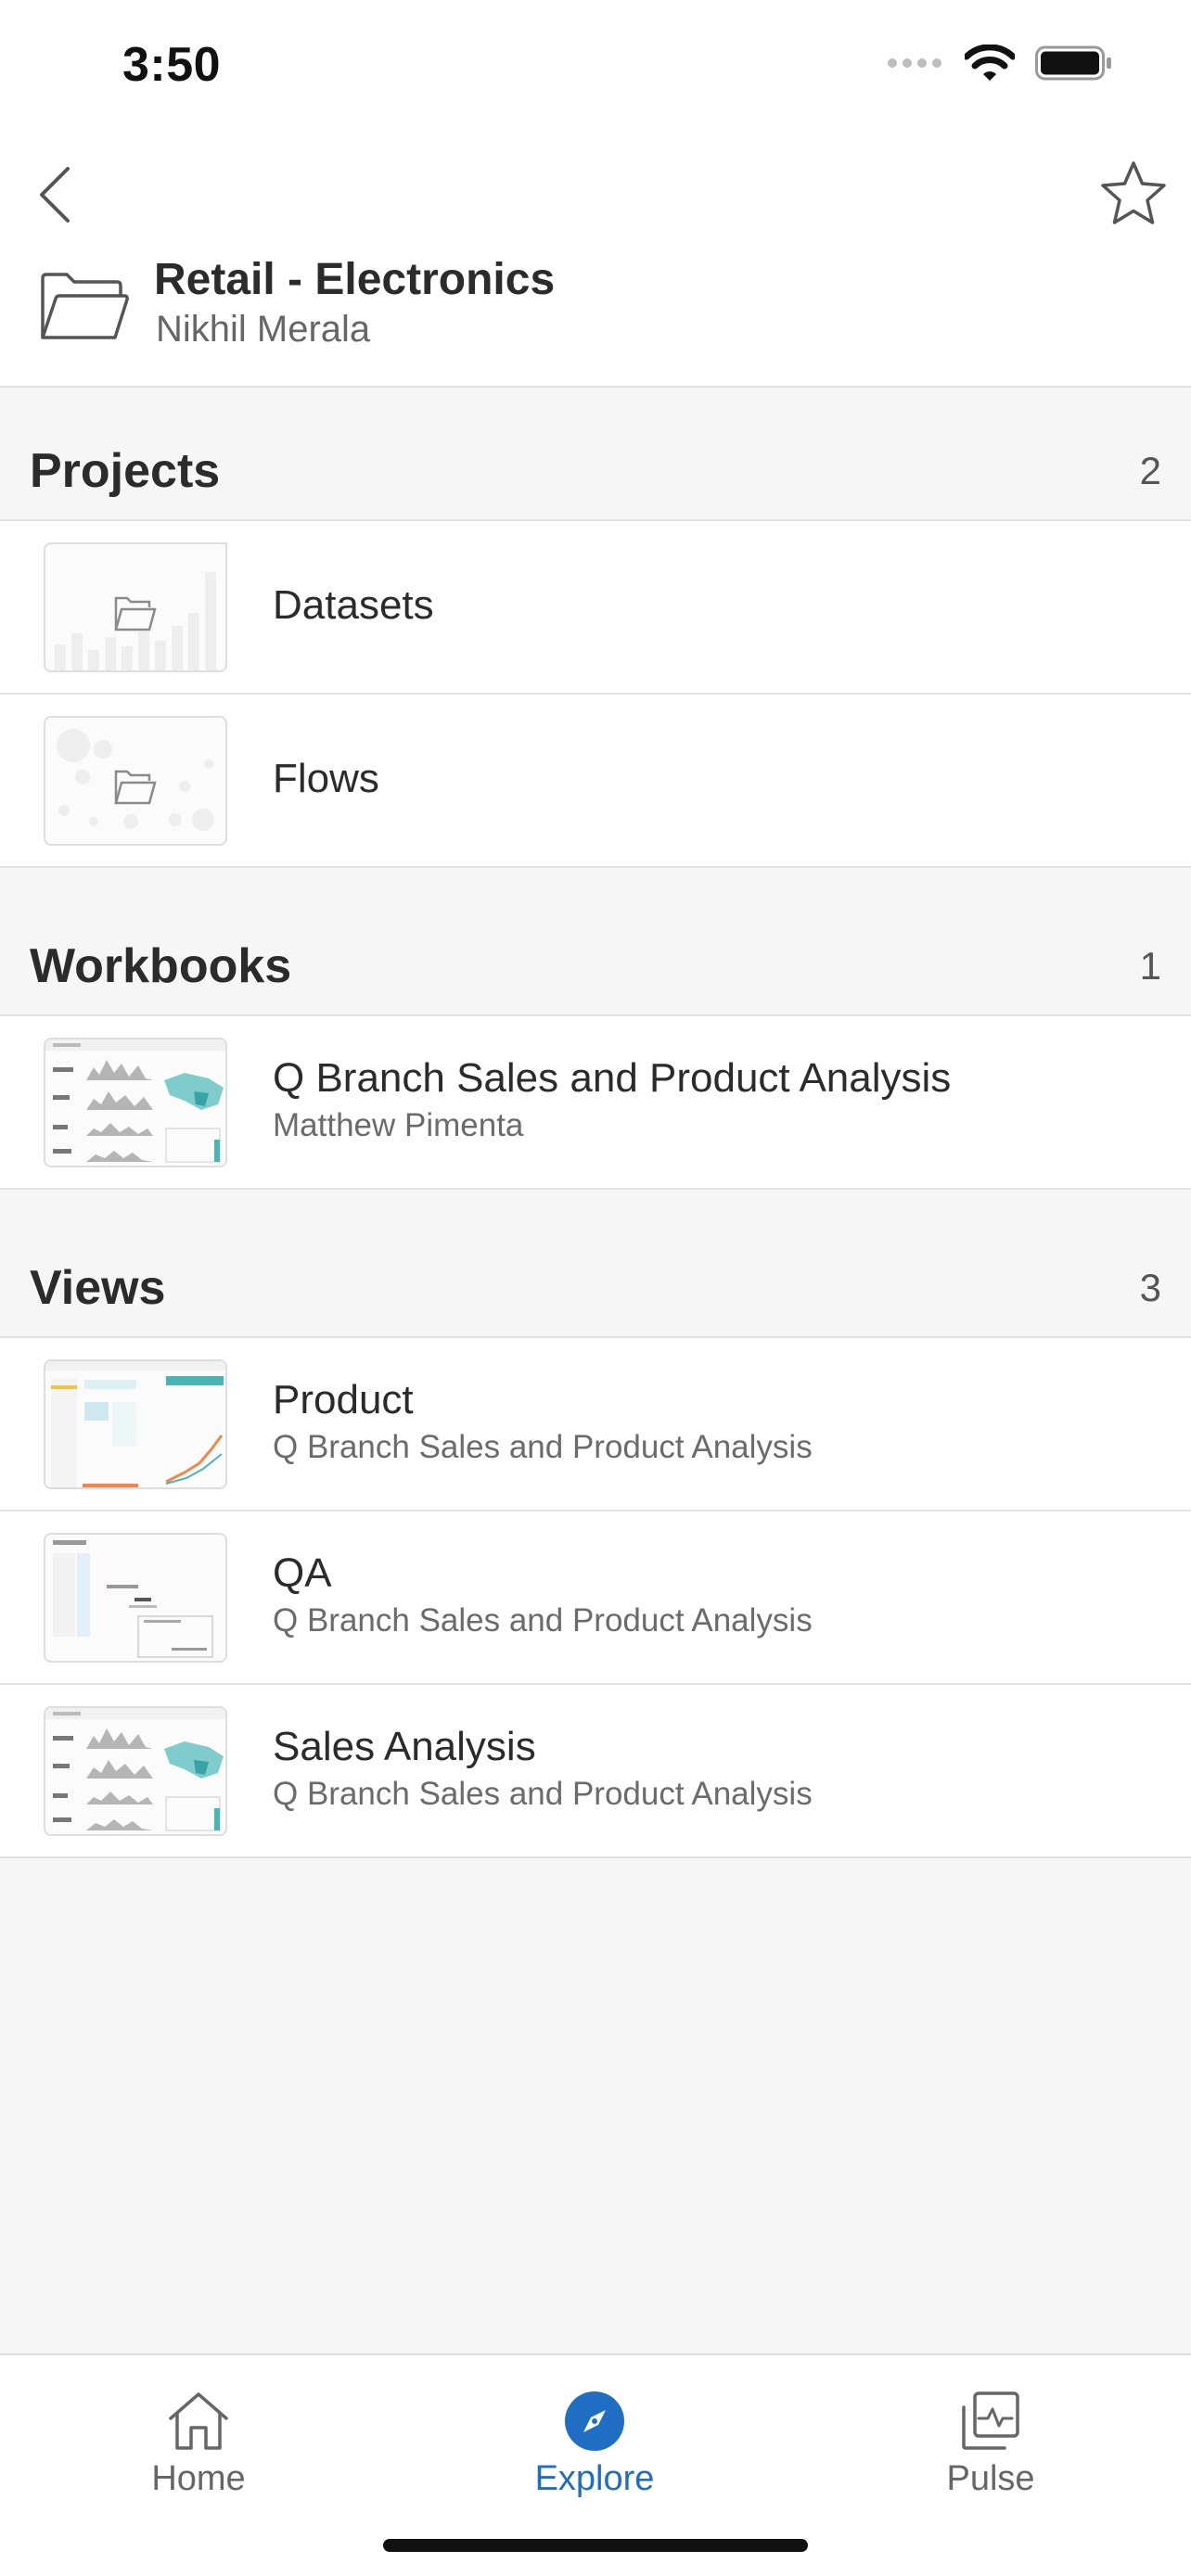 The width and height of the screenshot is (1191, 2576). I want to click on list-item-datasets: Datasets, so click(595, 608).